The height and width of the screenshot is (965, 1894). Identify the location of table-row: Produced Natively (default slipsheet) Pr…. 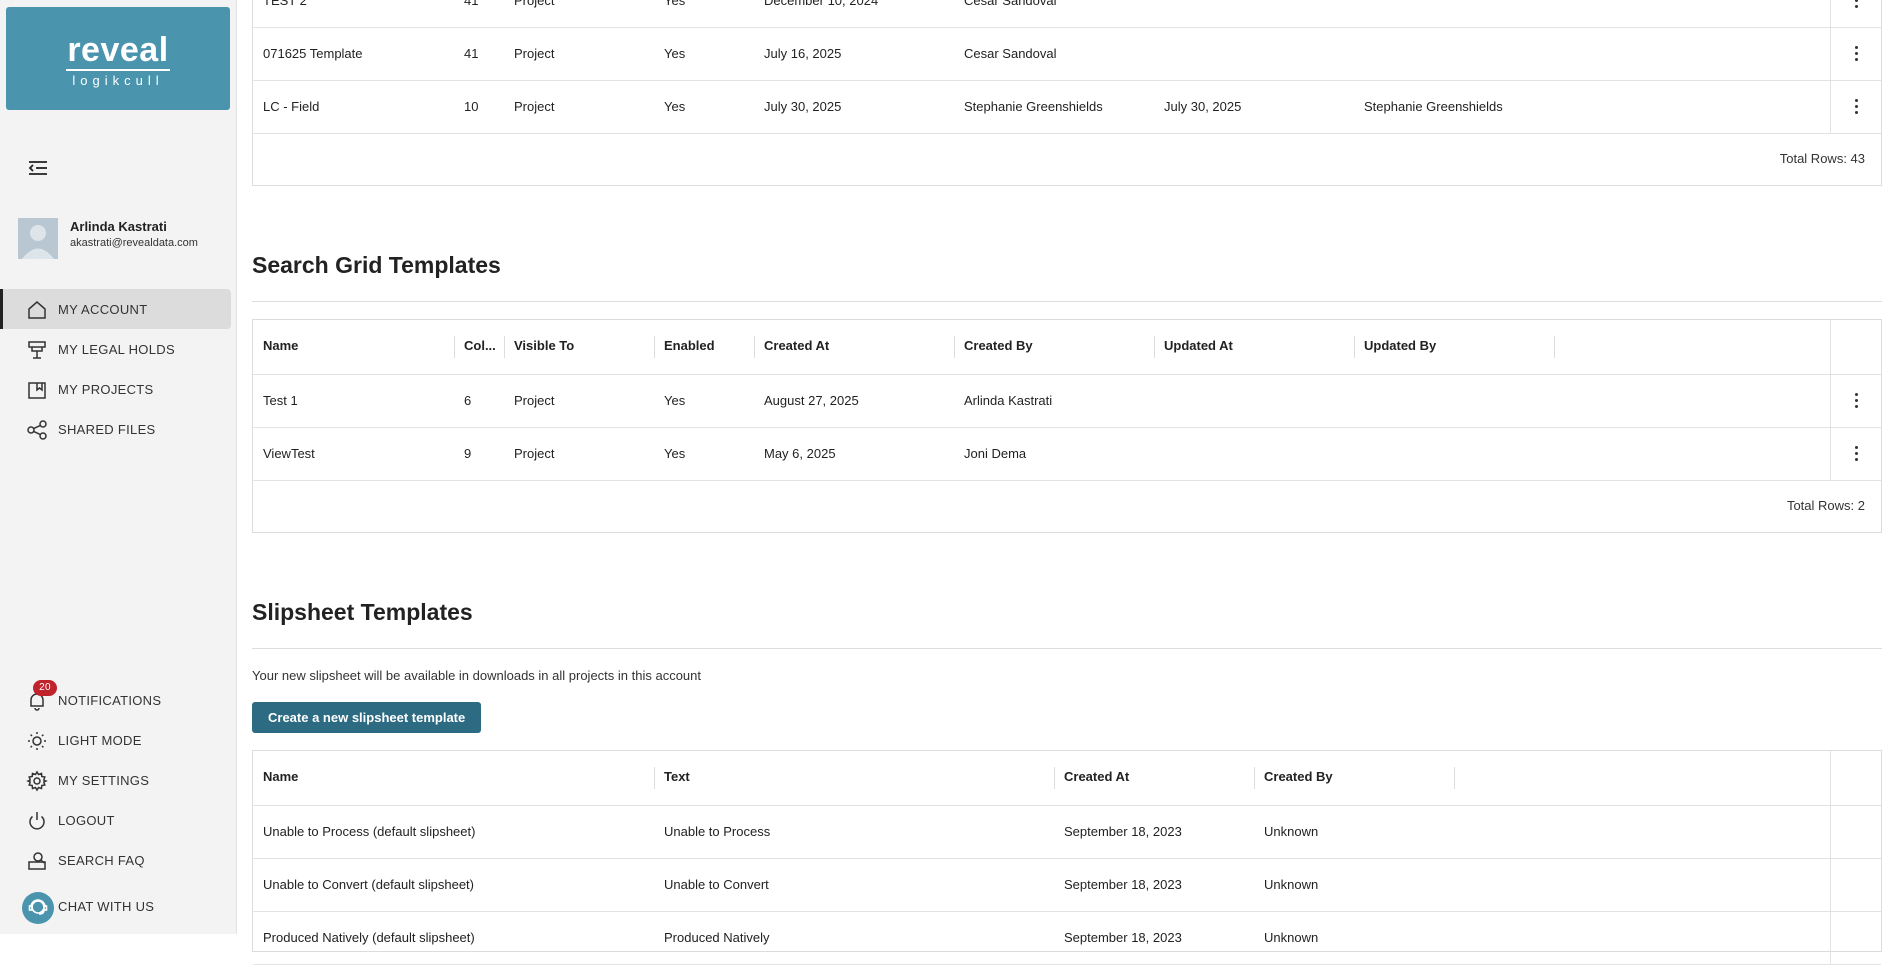
(1067, 938).